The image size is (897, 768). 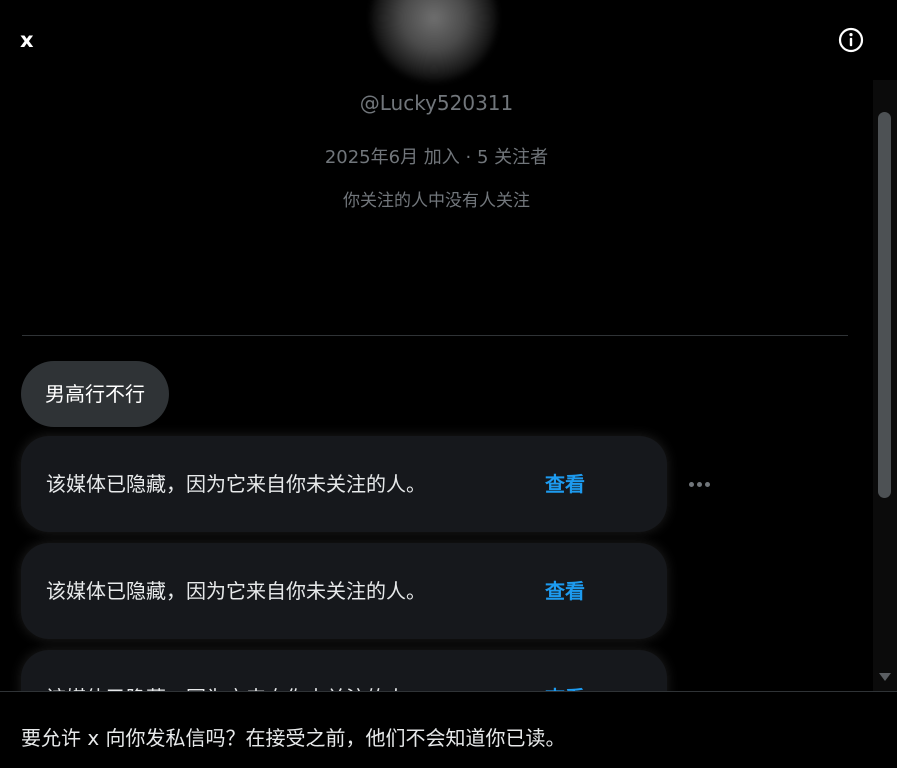 What do you see at coordinates (436, 157) in the screenshot?
I see `profile-join-followers: 2025年6月 加入 · 5 关注者` at bounding box center [436, 157].